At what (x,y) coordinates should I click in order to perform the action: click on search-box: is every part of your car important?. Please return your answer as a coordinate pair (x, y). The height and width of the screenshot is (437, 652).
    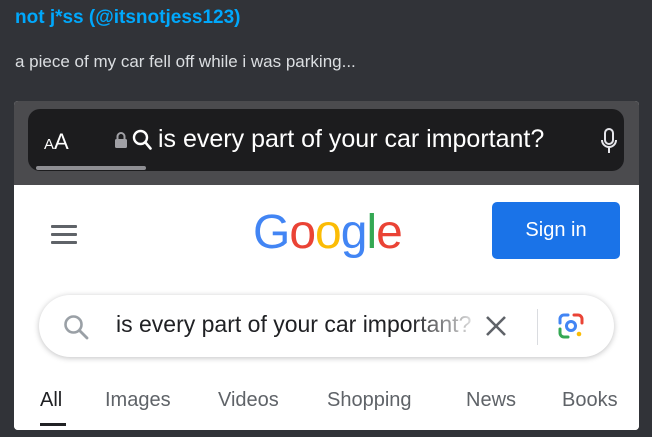
    Looking at the image, I should click on (326, 326).